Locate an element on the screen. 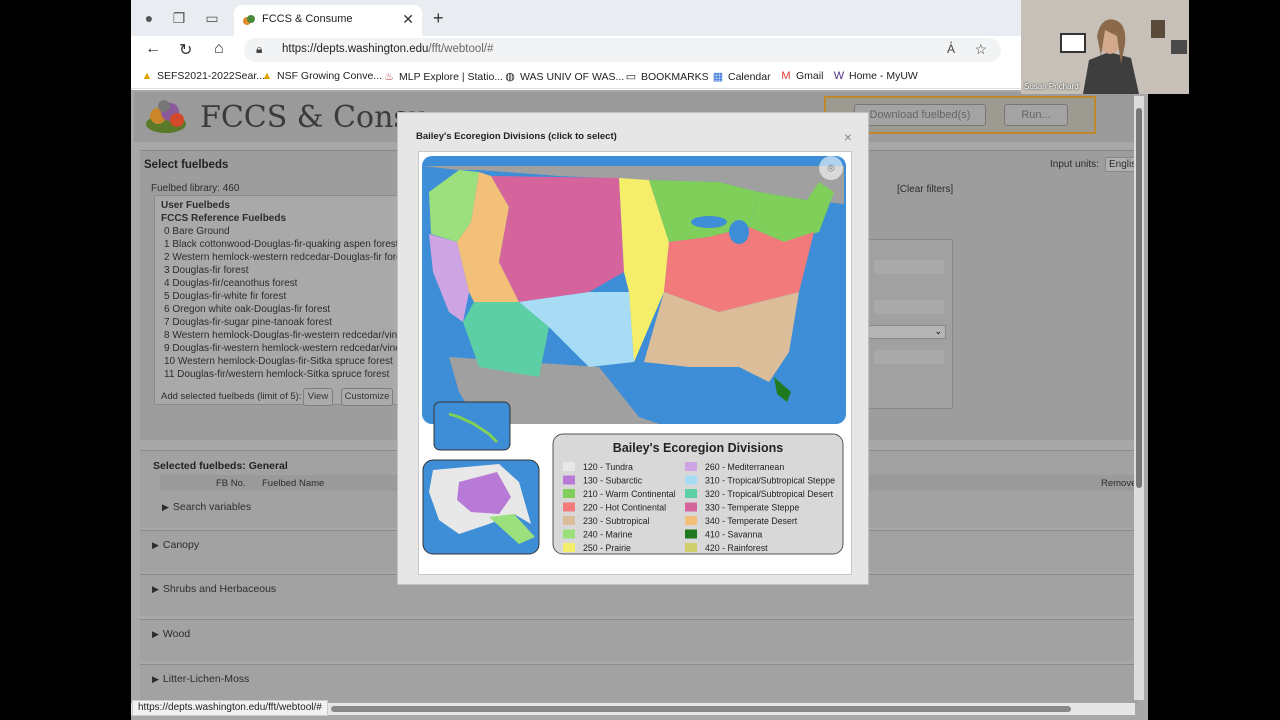 The width and height of the screenshot is (1280, 720). chevron-down-icon: ⌄ is located at coordinates (938, 331).